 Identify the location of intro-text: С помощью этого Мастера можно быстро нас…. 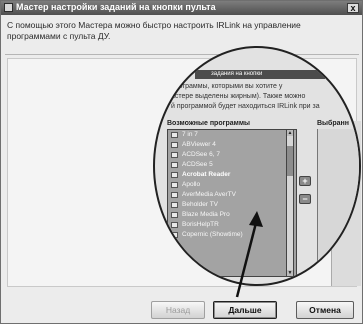
(154, 30).